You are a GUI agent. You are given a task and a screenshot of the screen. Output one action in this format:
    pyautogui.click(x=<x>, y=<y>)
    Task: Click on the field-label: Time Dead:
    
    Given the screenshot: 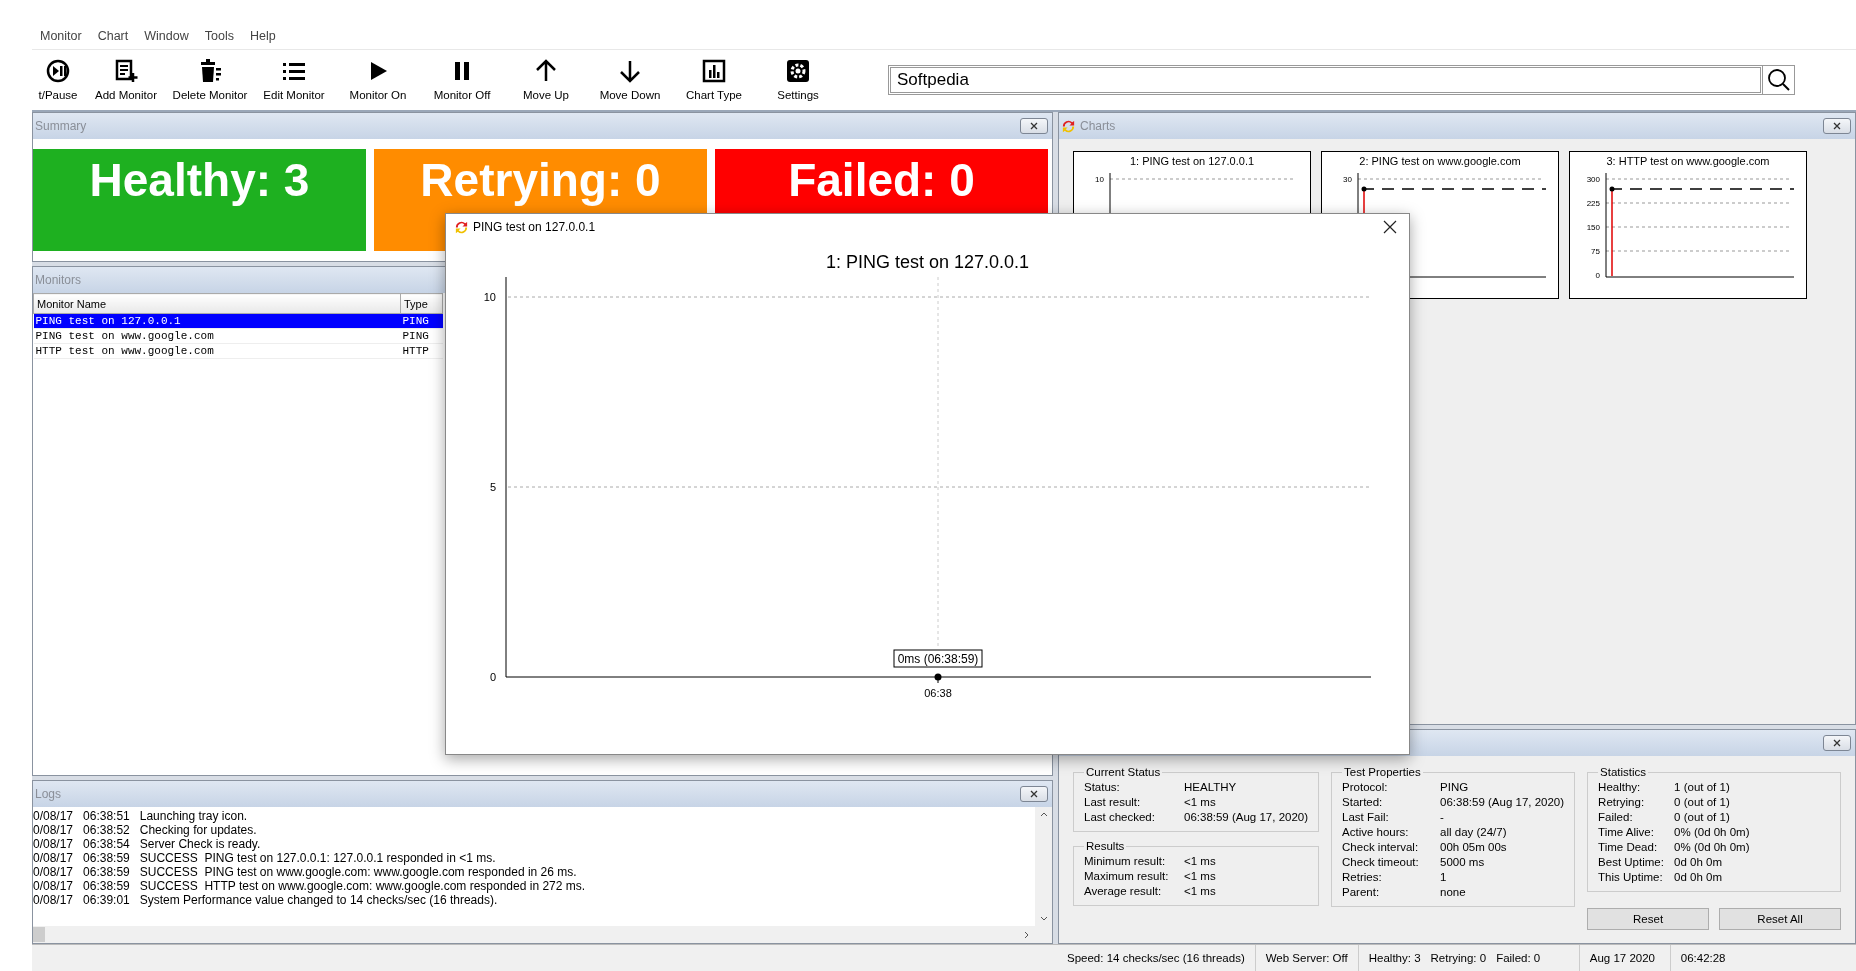 What is the action you would take?
    pyautogui.click(x=1628, y=847)
    